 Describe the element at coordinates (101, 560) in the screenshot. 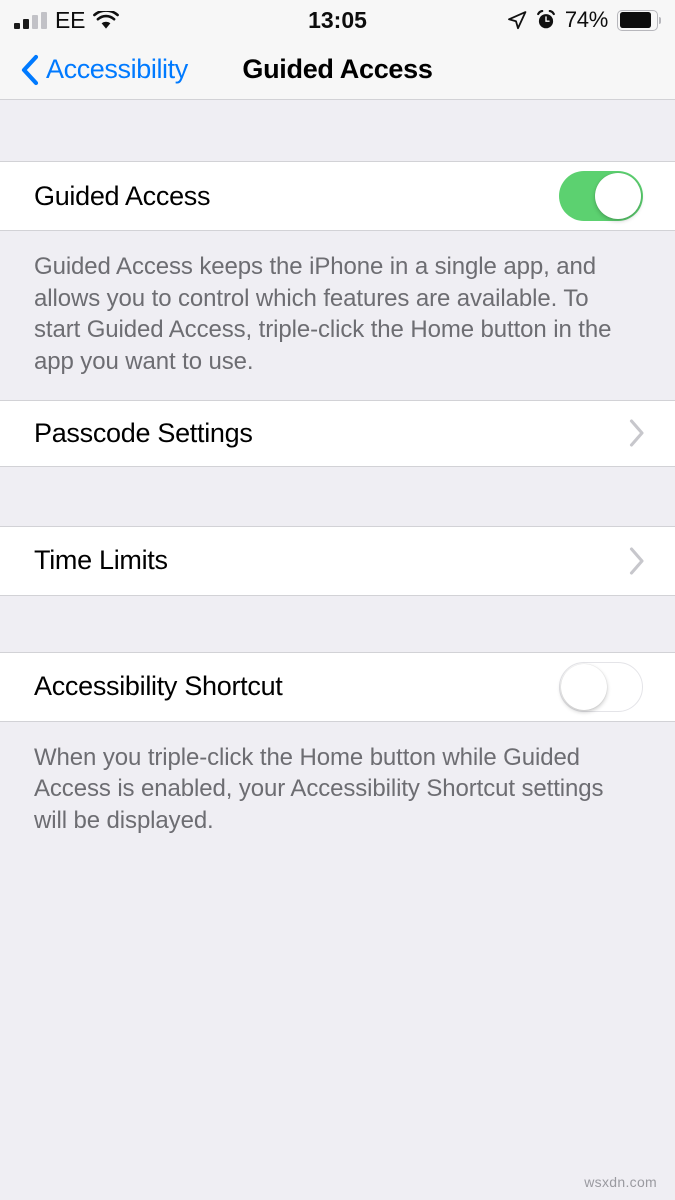

I see `row-time-limits-label: Time Limits` at that location.